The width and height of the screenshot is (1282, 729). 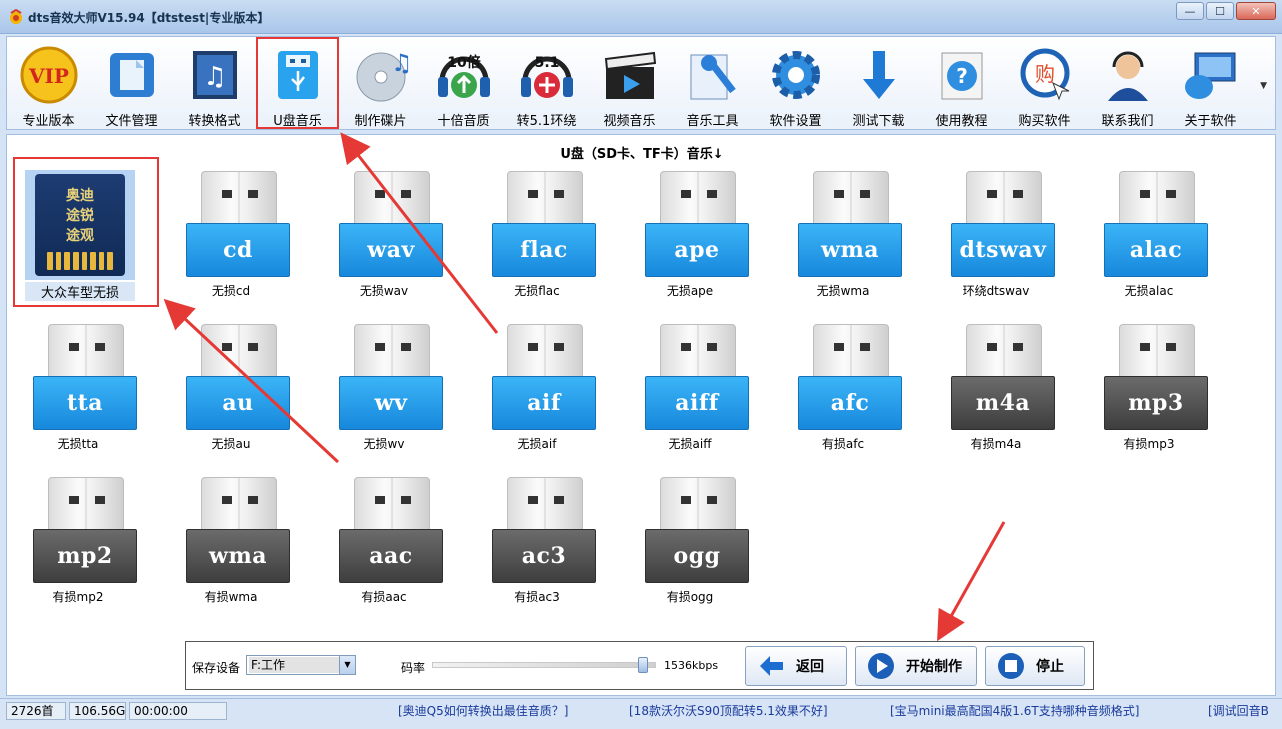 I want to click on status-link: [宝马mini最高配国4版1.6T支持哪种音频格式], so click(x=1014, y=710).